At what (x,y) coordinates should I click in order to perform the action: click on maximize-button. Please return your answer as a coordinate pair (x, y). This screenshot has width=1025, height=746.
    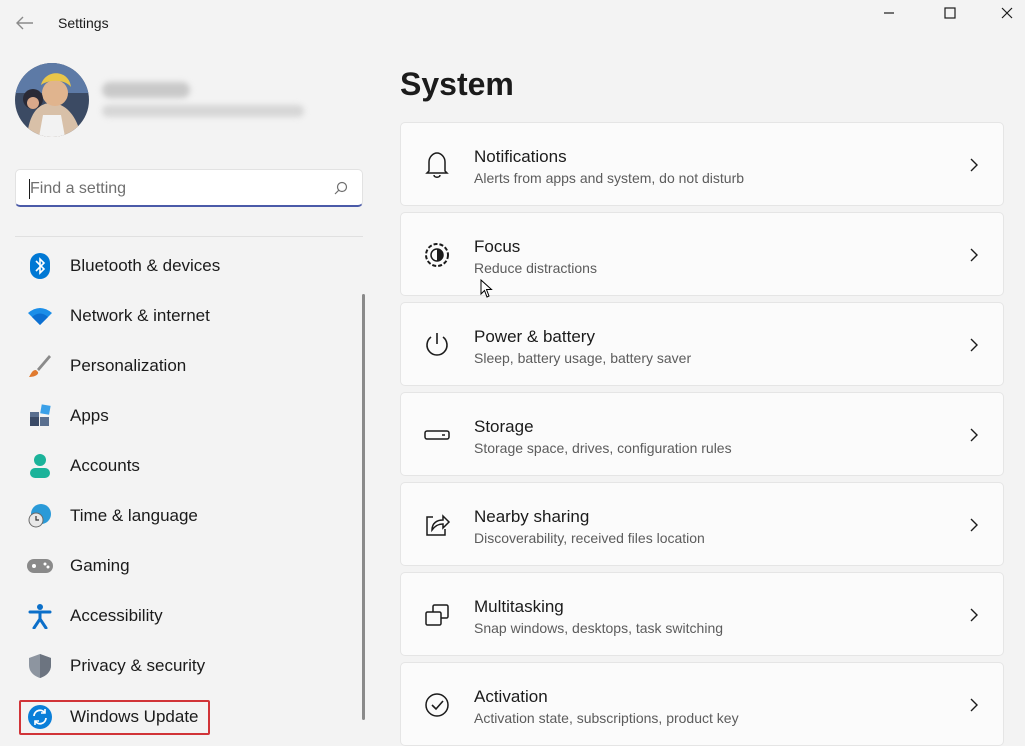
    Looking at the image, I should click on (950, 13).